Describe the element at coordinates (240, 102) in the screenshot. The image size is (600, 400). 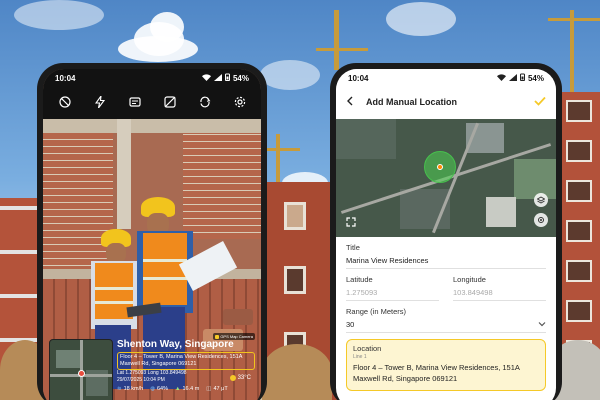
I see `settings-icon` at that location.